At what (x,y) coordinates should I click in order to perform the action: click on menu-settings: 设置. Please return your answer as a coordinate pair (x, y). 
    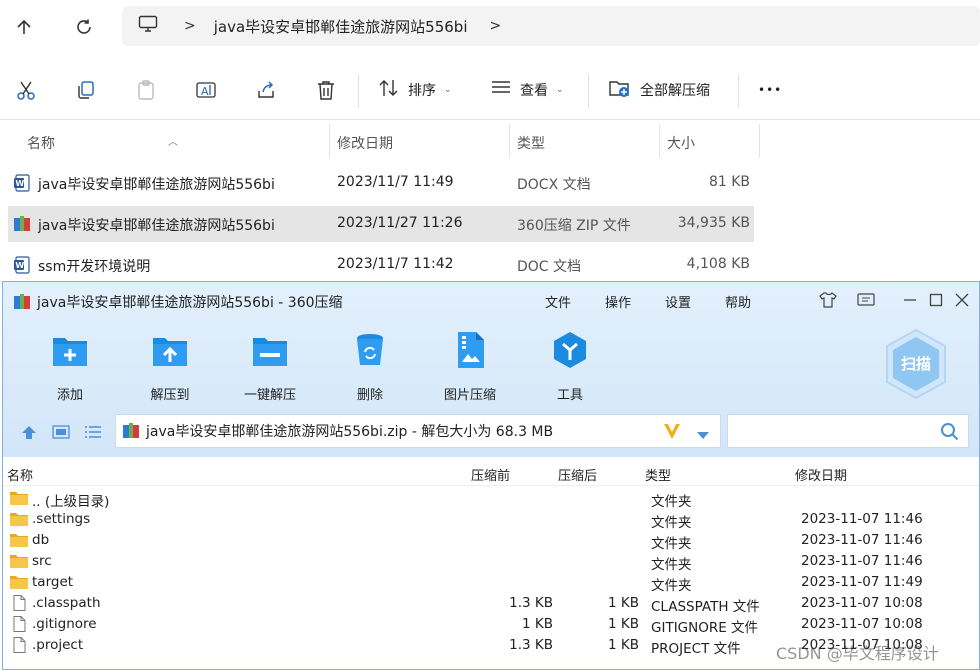
    Looking at the image, I should click on (678, 301).